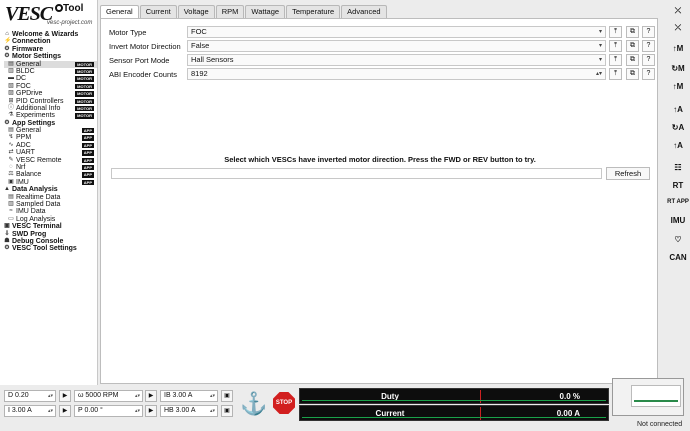  I want to click on tab-advanced: Advanced, so click(364, 11).